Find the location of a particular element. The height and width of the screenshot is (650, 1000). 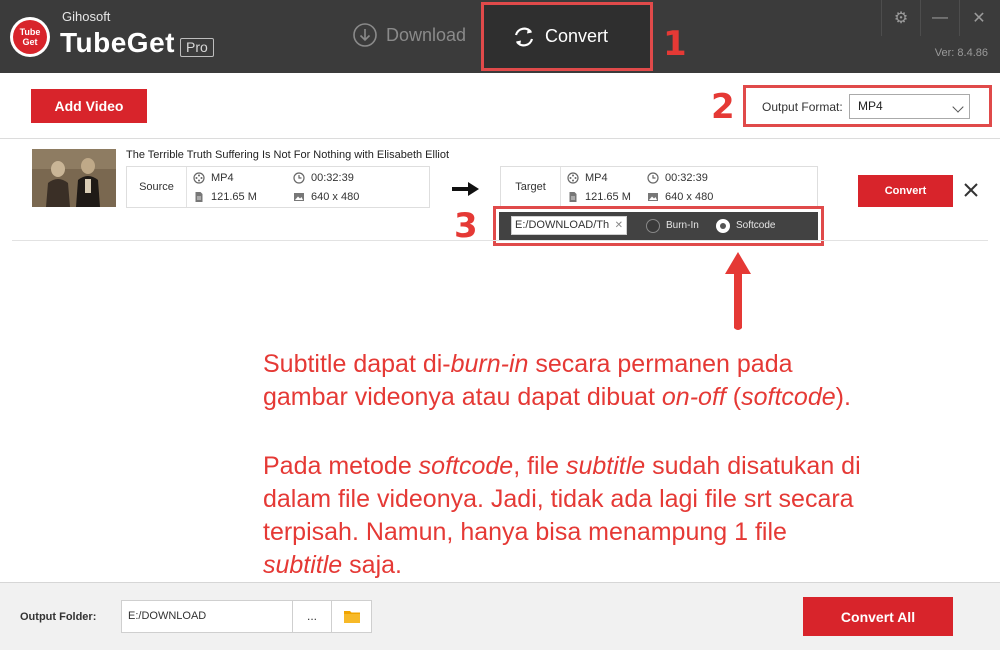

target-format: MP4 is located at coordinates (587, 178).